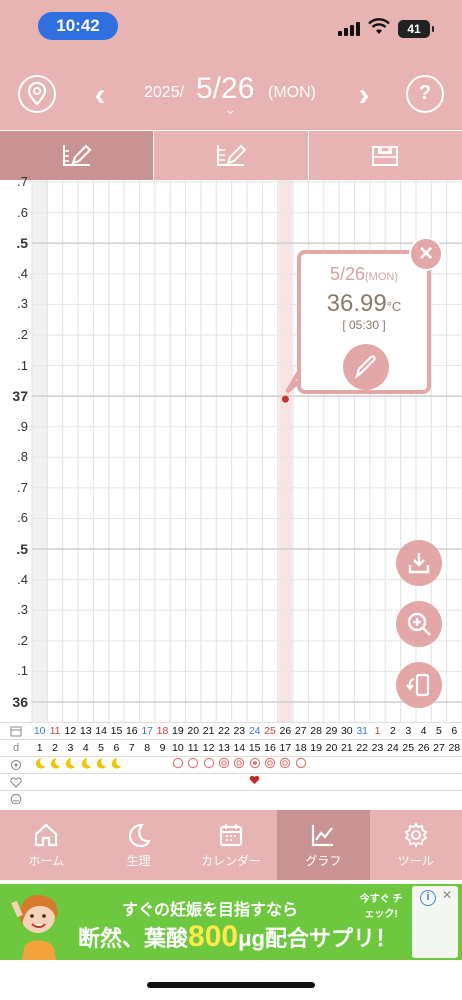  Describe the element at coordinates (223, 731) in the screenshot. I see `date-cell: 22` at that location.